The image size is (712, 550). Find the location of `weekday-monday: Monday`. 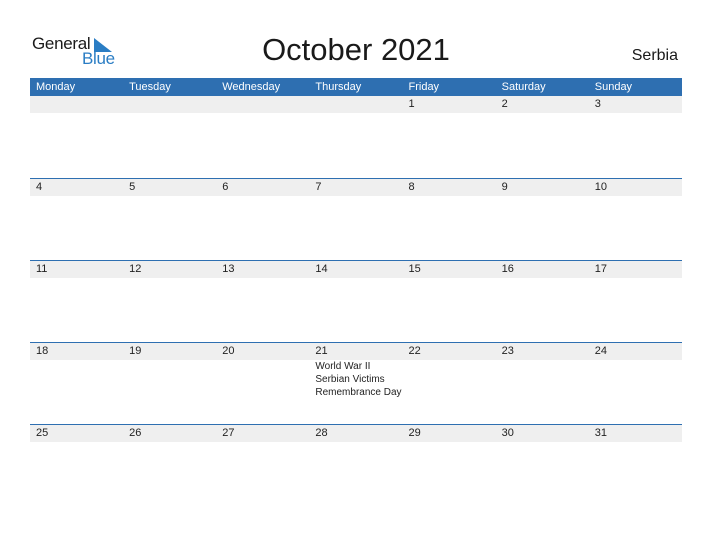

weekday-monday: Monday is located at coordinates (56, 87).